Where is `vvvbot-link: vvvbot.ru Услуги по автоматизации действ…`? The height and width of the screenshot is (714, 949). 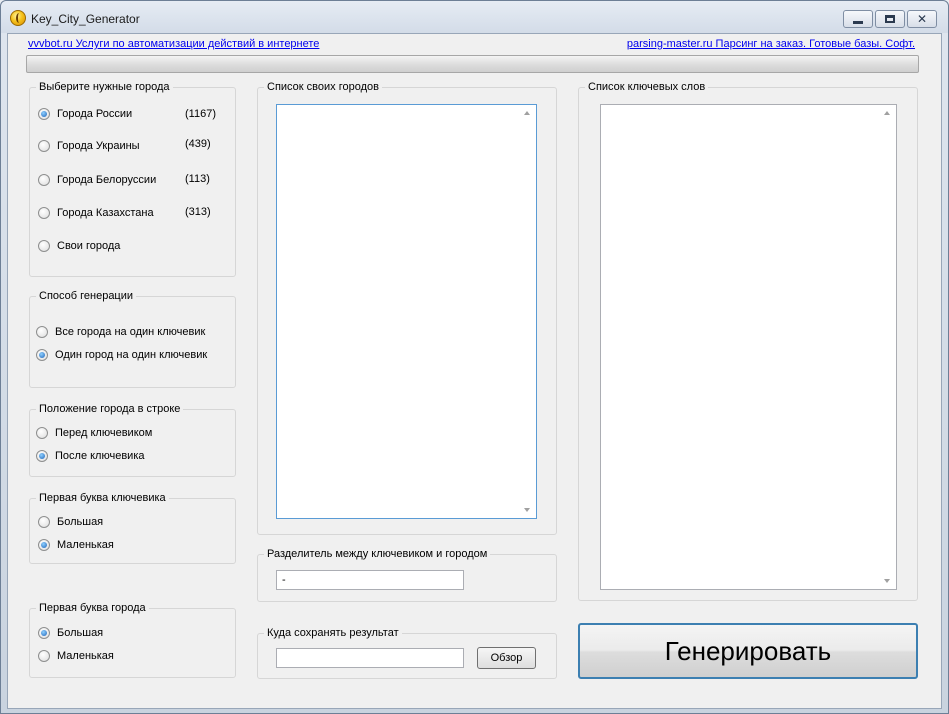 vvvbot-link: vvvbot.ru Услуги по автоматизации действ… is located at coordinates (173, 44).